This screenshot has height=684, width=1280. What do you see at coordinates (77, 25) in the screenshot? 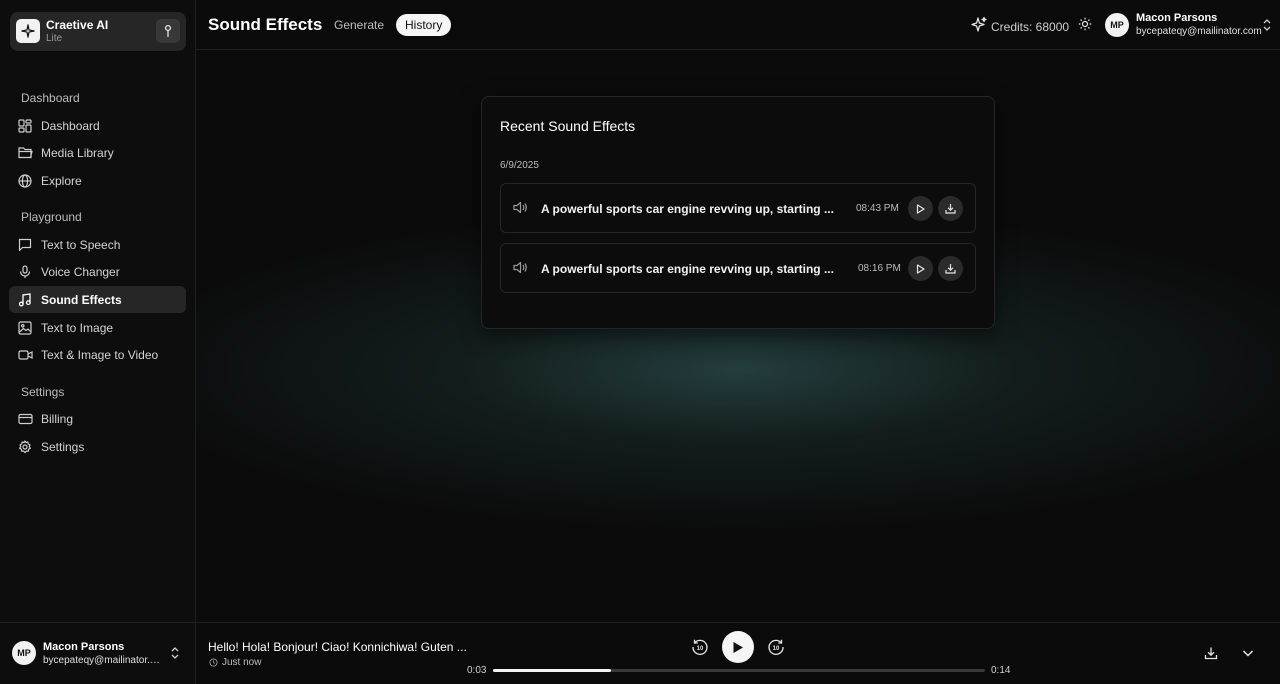
I see `brand-name: Craetive AI` at bounding box center [77, 25].